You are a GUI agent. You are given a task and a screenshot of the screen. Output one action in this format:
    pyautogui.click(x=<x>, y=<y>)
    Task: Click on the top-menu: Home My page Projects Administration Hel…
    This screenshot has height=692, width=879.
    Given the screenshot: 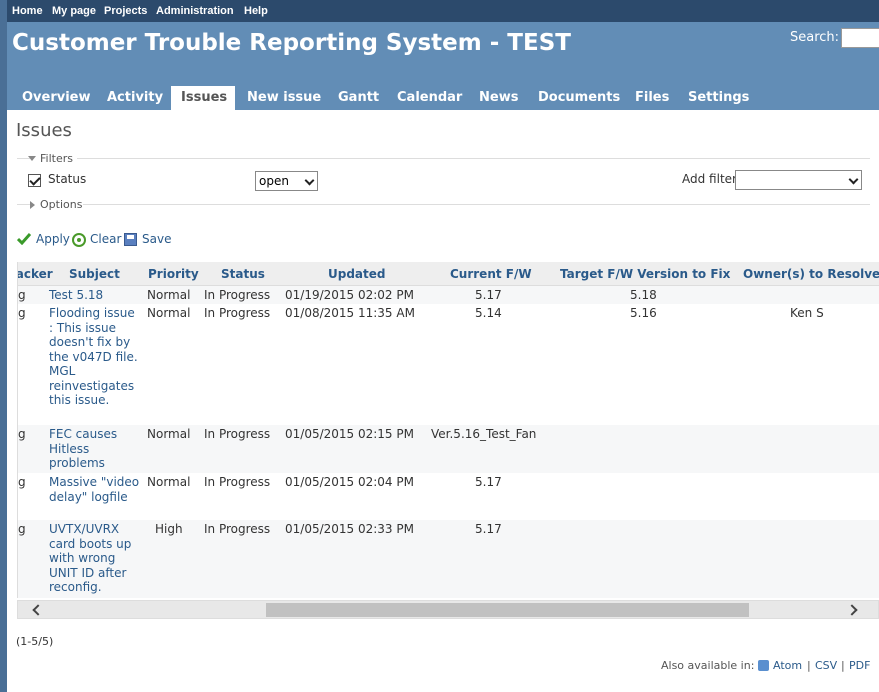 What is the action you would take?
    pyautogui.click(x=443, y=11)
    